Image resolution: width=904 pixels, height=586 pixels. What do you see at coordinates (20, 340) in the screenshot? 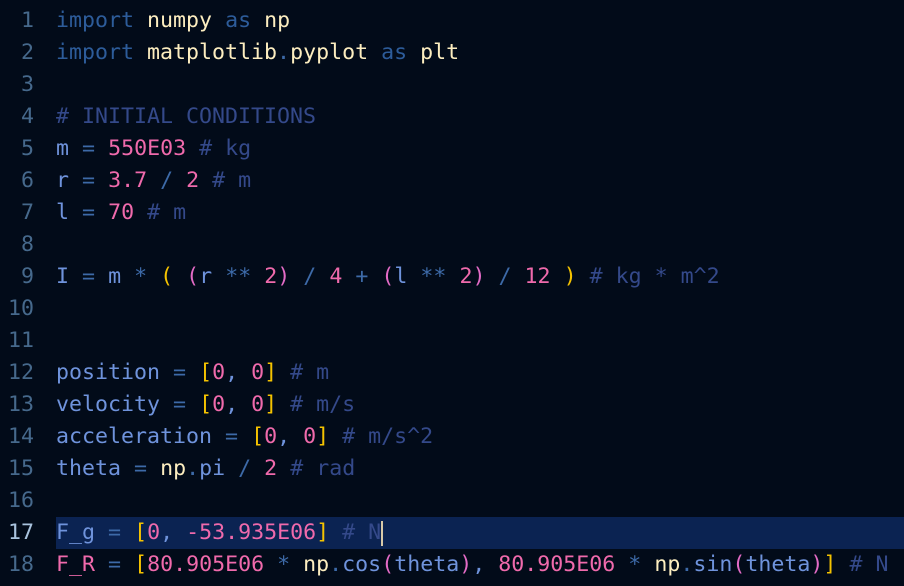
I see `line-number: 11` at bounding box center [20, 340].